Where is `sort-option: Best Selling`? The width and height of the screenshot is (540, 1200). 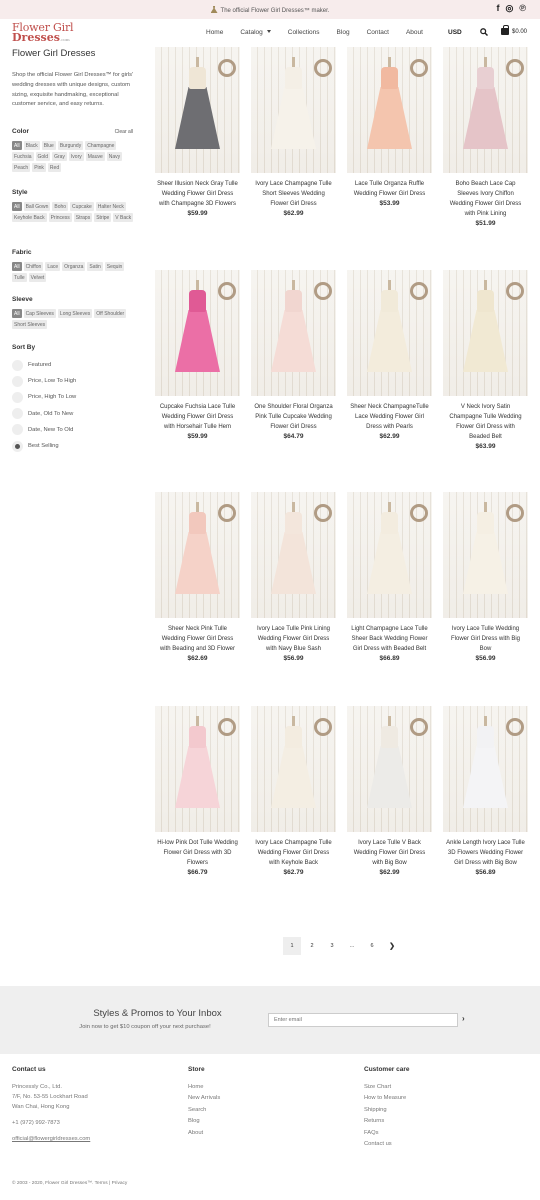
sort-option: Best Selling is located at coordinates (74, 446).